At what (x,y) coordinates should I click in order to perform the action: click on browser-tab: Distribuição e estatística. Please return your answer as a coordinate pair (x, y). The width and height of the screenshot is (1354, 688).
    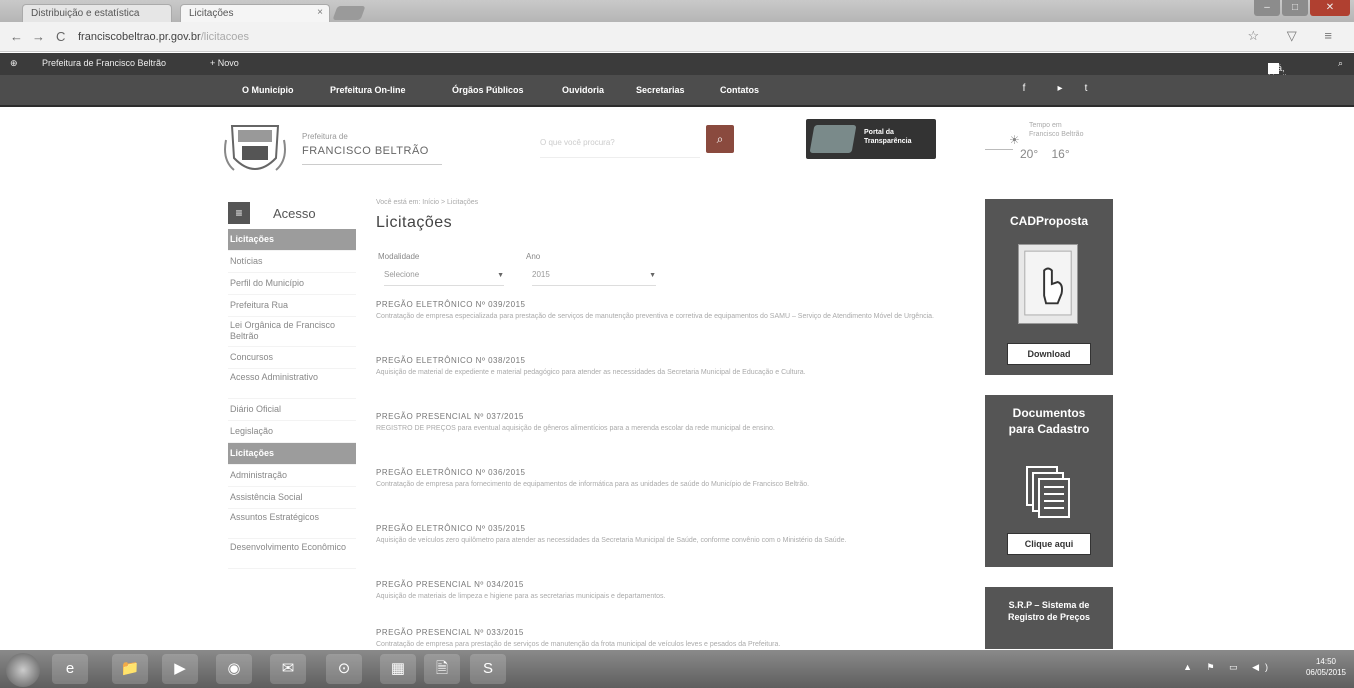
    Looking at the image, I should click on (97, 13).